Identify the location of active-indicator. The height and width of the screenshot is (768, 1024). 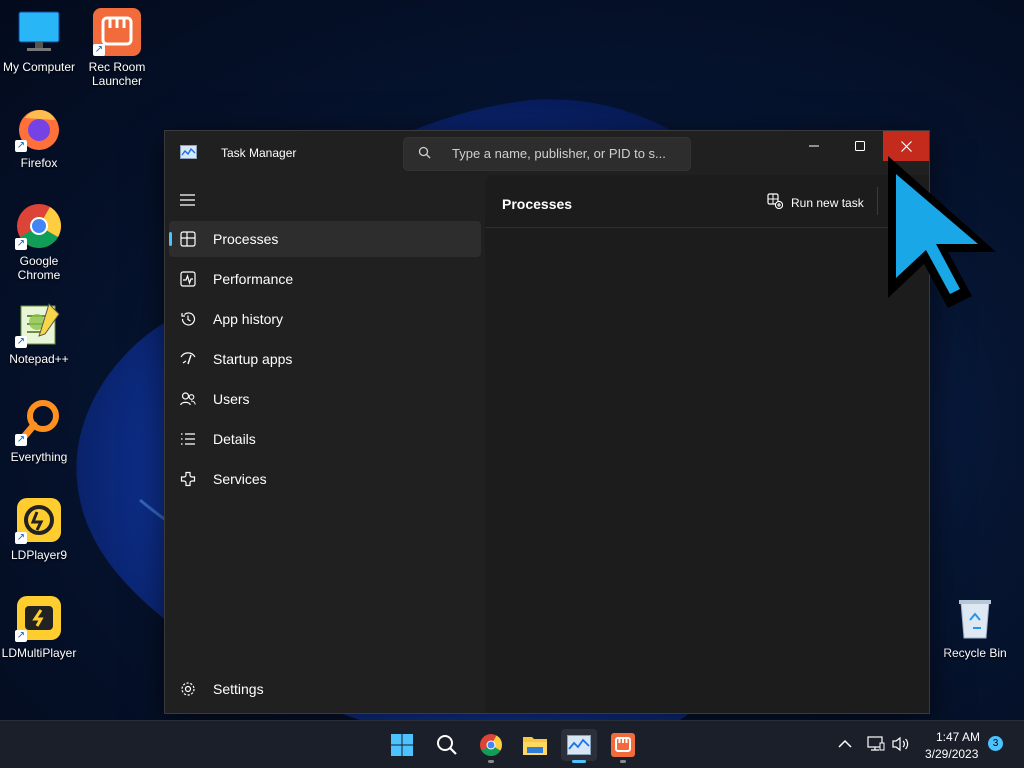
(579, 761).